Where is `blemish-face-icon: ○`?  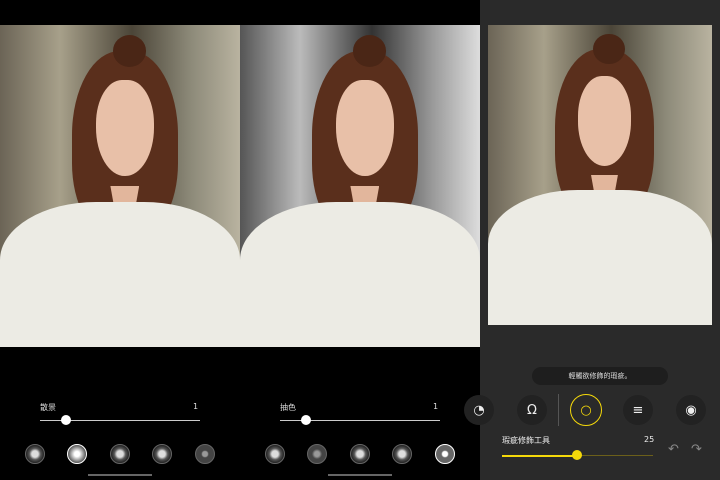 blemish-face-icon: ○ is located at coordinates (586, 410).